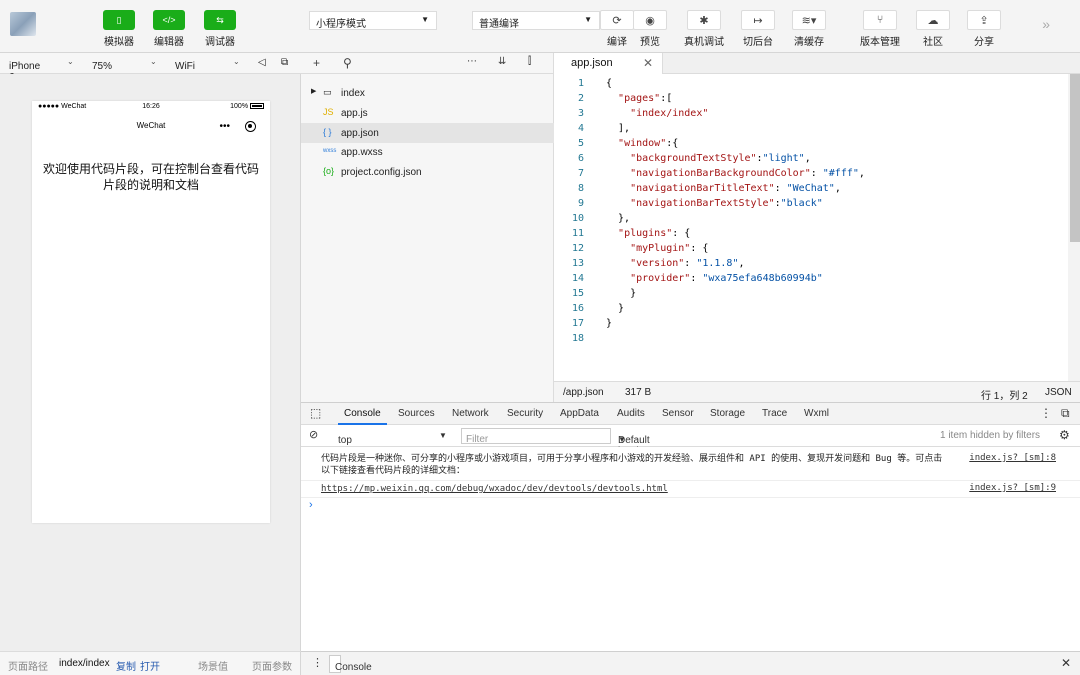  I want to click on status-cursor: 行 1，列 2, so click(1004, 394).